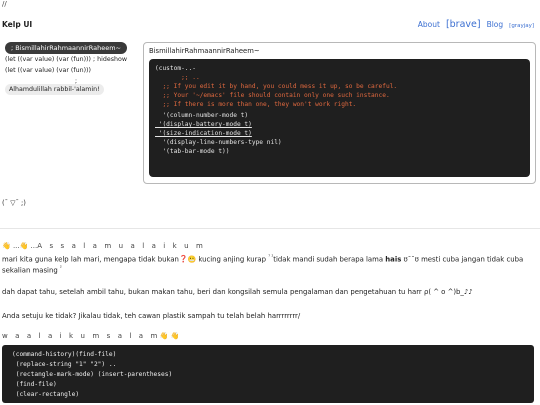  Describe the element at coordinates (218, 142) in the screenshot. I see `code-line: '(display-line-numbers-type nil)` at that location.